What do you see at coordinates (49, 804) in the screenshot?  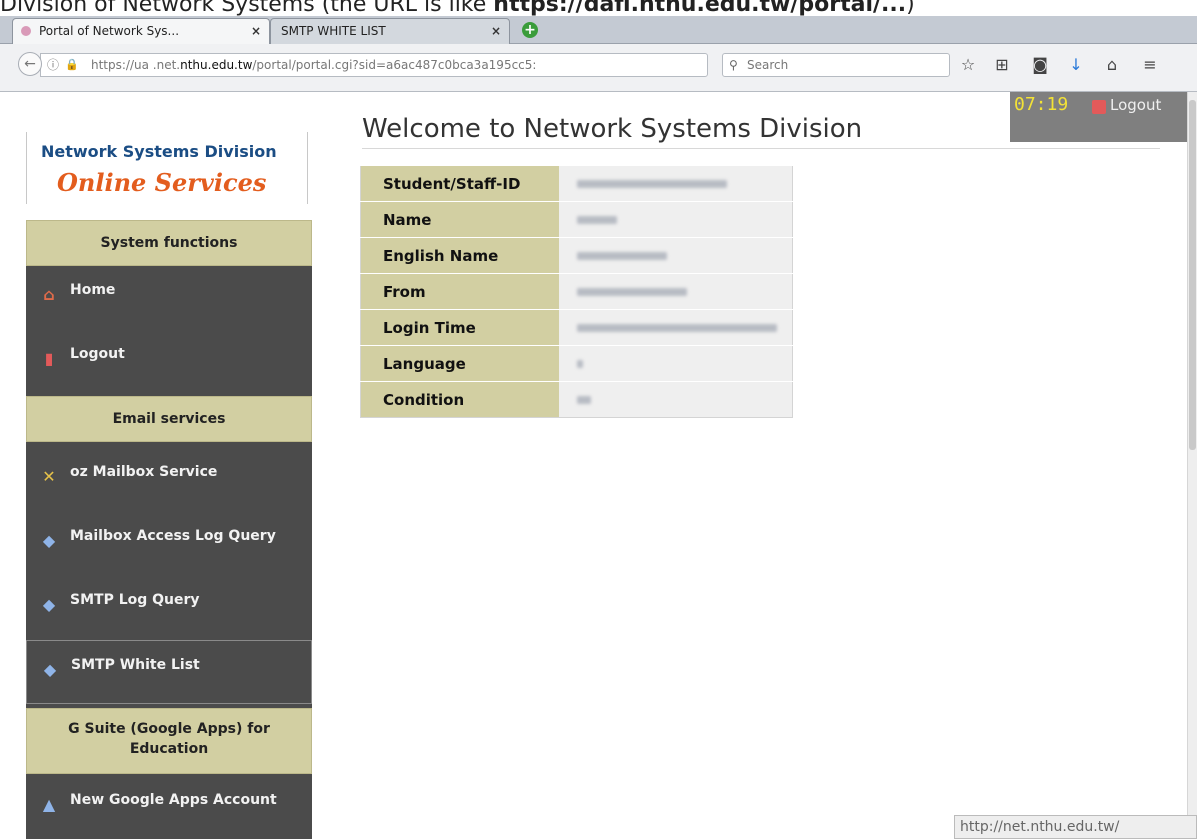 I see `account-icon: ▲` at bounding box center [49, 804].